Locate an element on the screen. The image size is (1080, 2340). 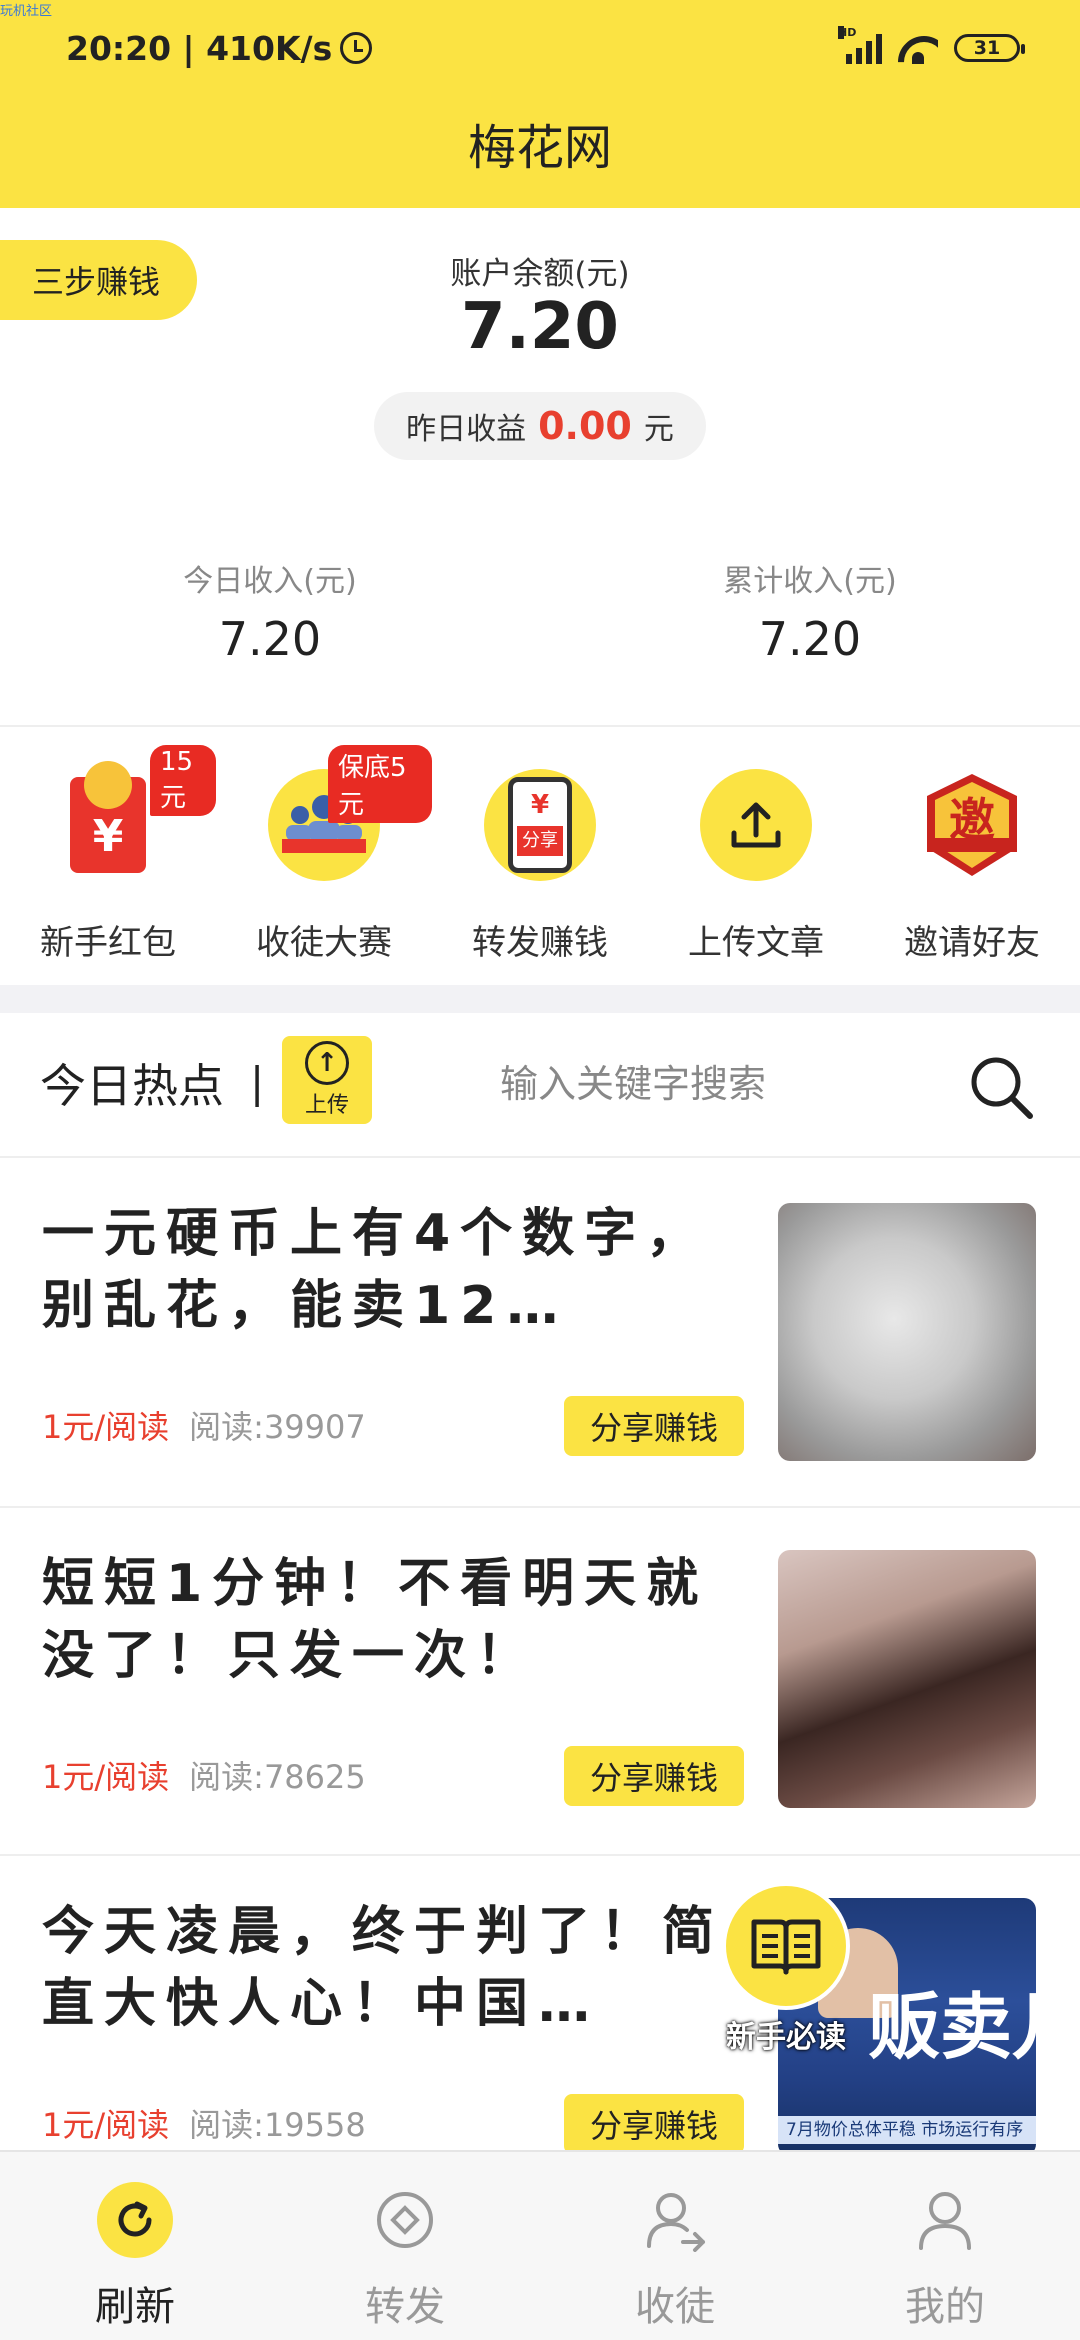
share-phone-icon: ¥ 分享 is located at coordinates (540, 825).